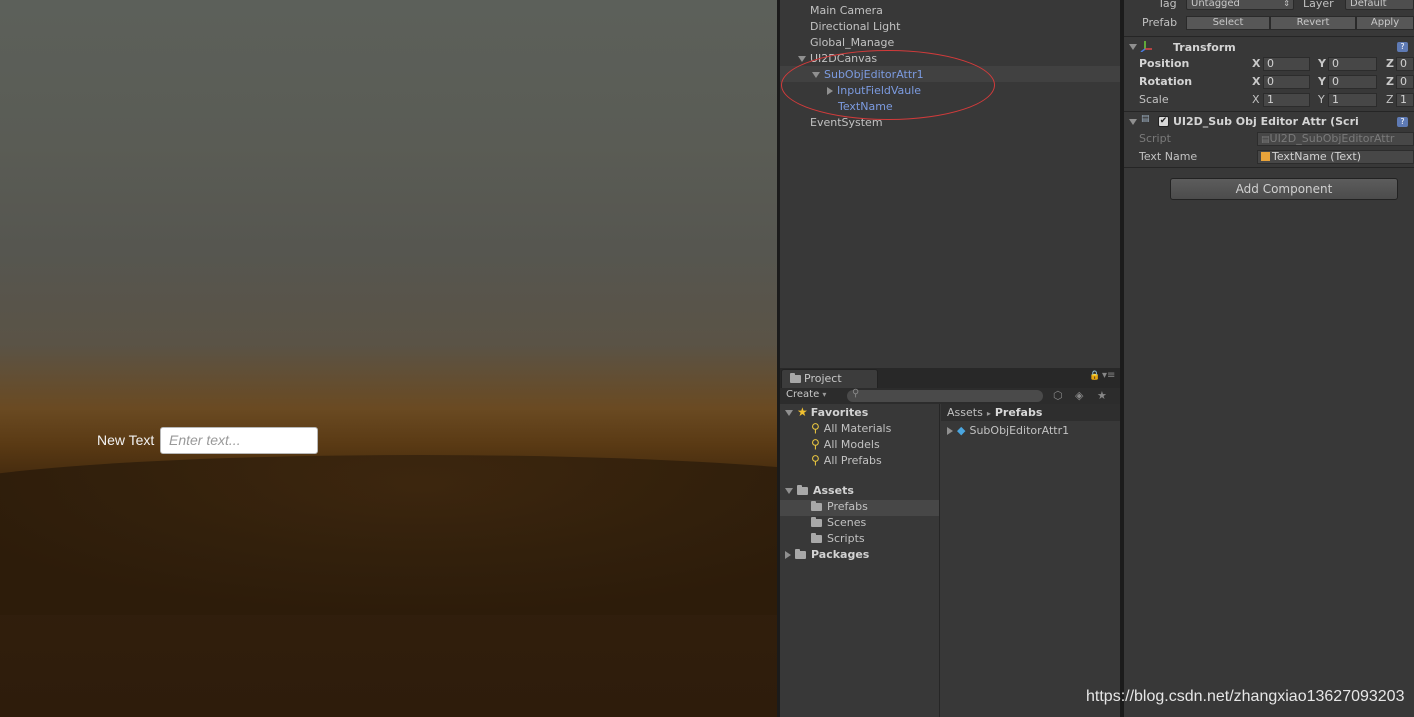 The height and width of the screenshot is (717, 1414). I want to click on scale-z-field: 1, so click(1405, 100).